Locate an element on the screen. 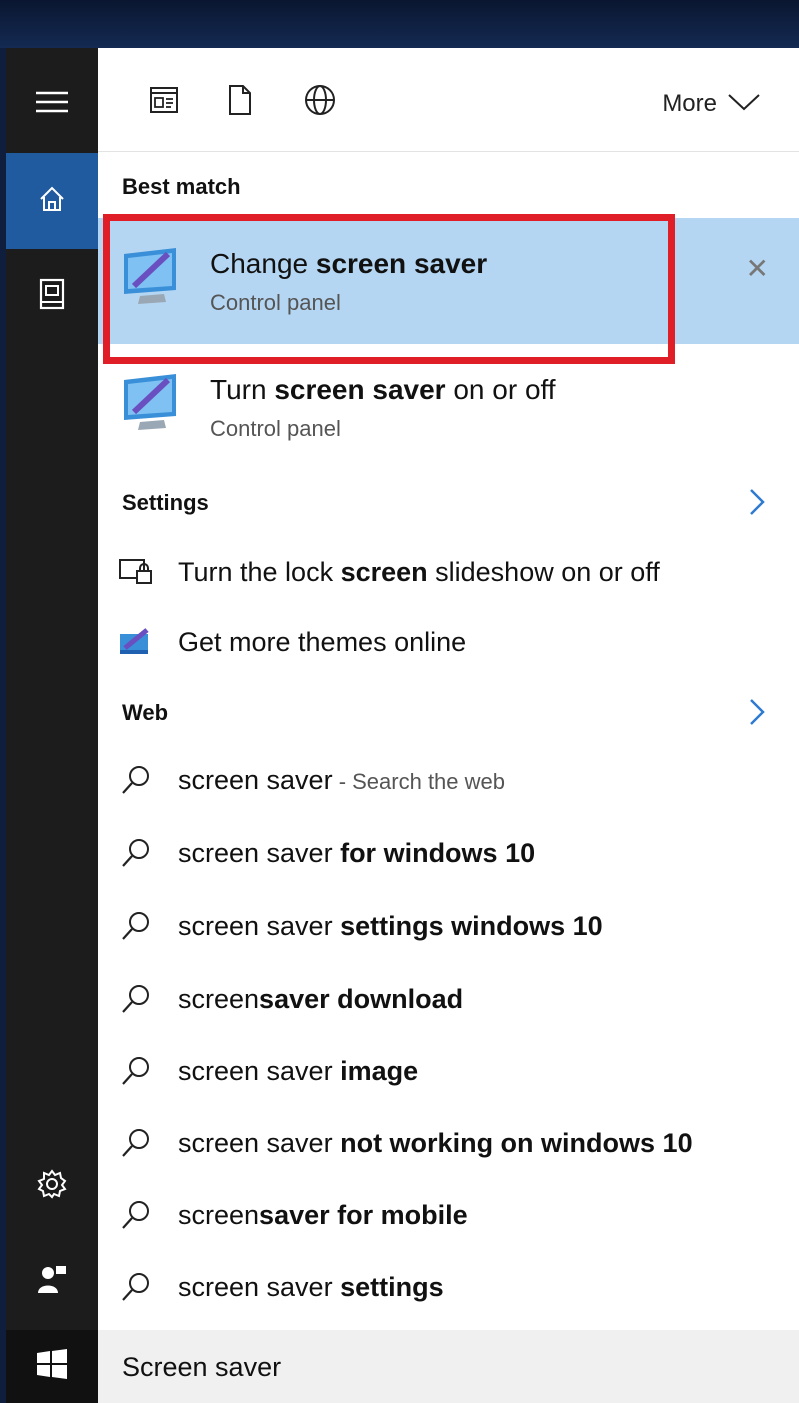 The width and height of the screenshot is (799, 1403). settings-item-get-more-themes: Get more themes online is located at coordinates (448, 642).